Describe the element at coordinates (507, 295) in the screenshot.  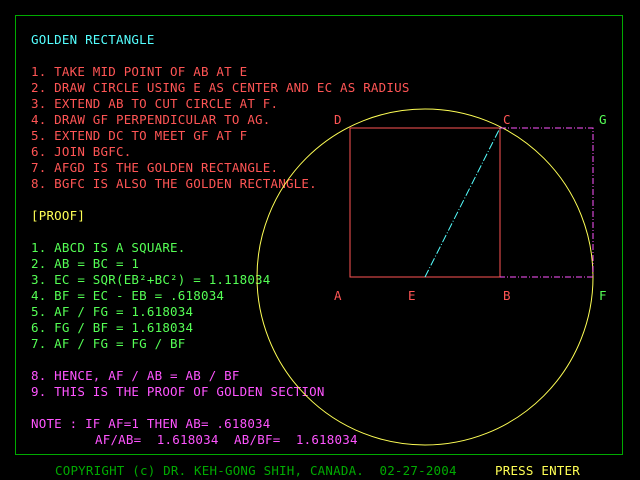
I see `point-label-b: B` at that location.